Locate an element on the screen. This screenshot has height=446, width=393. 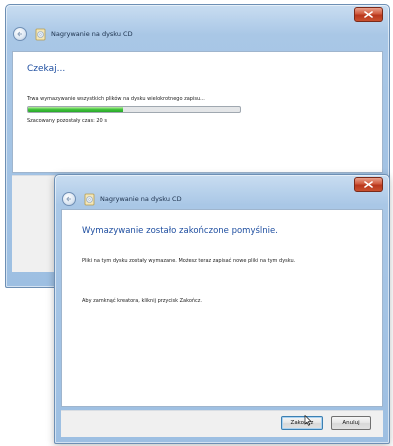
cancel-button: Anuluj is located at coordinates (351, 423).